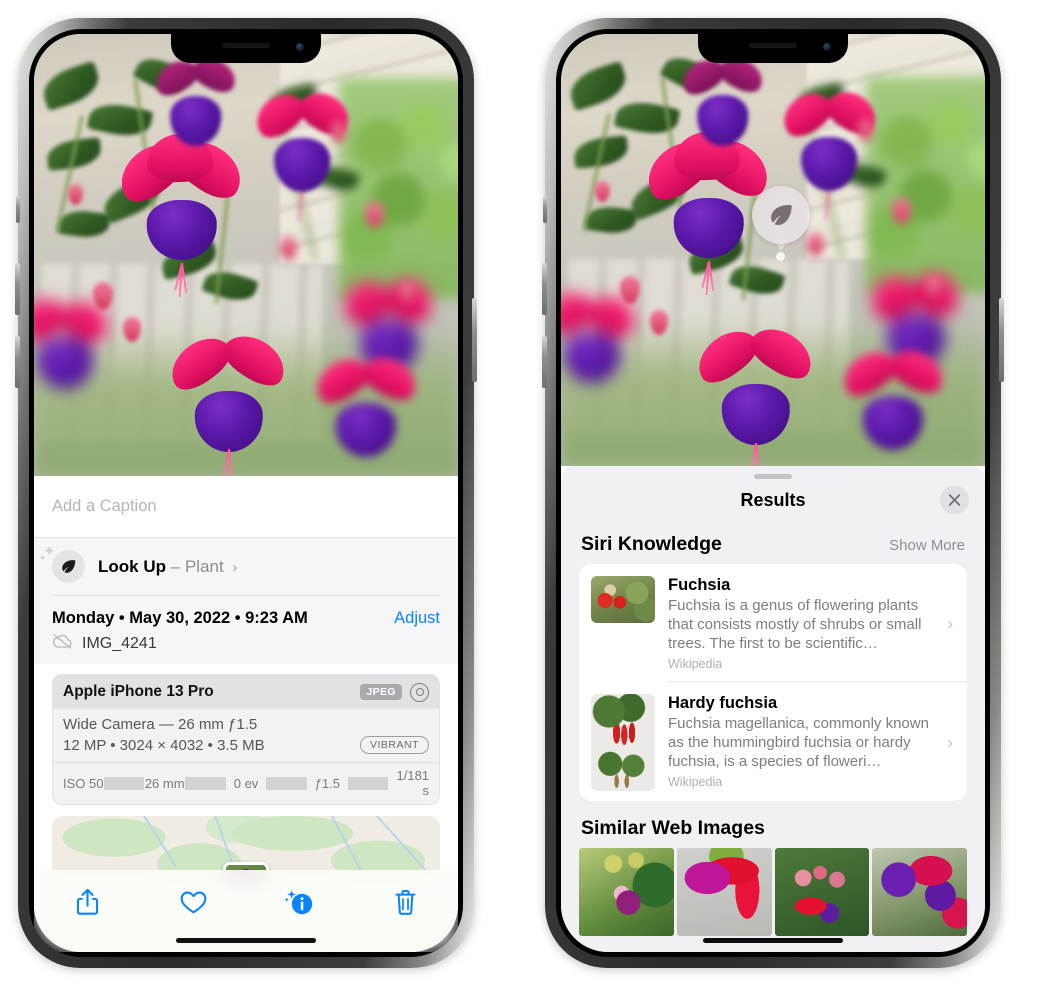  What do you see at coordinates (132, 566) in the screenshot?
I see `look-up-title: Look Up` at bounding box center [132, 566].